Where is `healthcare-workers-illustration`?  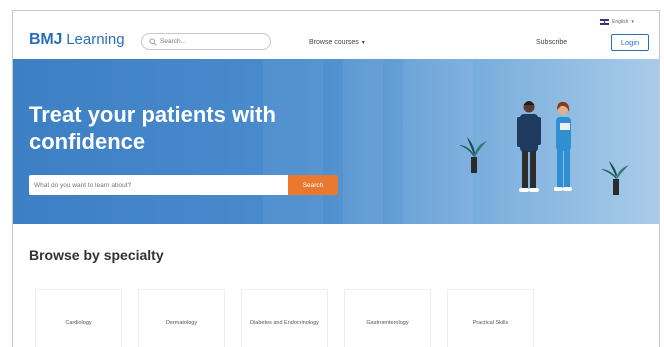 healthcare-workers-illustration is located at coordinates (544, 148).